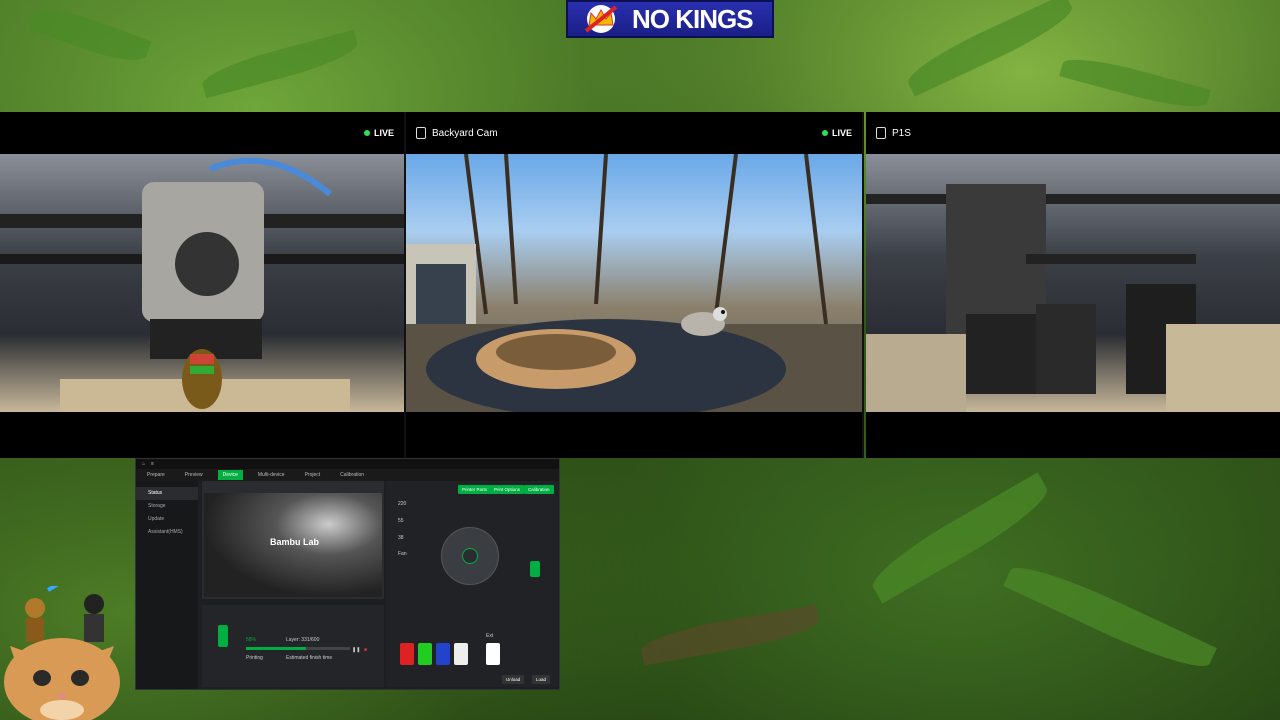 Image resolution: width=1280 pixels, height=720 pixels. I want to click on bed-temp: 55, so click(401, 521).